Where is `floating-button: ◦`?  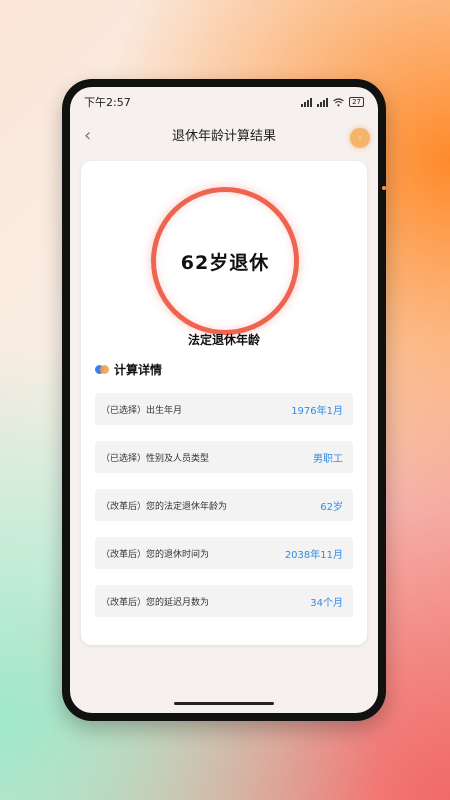
floating-button: ◦ is located at coordinates (360, 138).